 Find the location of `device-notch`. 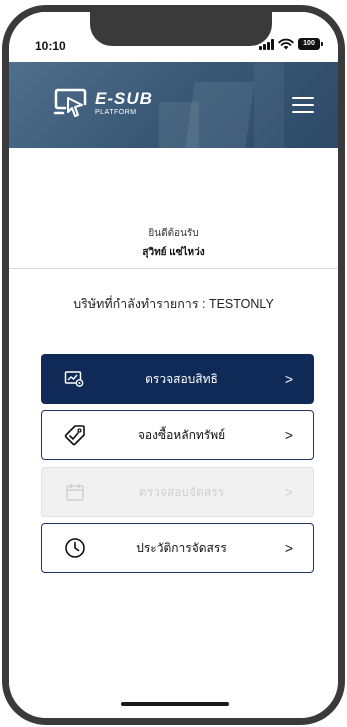

device-notch is located at coordinates (181, 29).